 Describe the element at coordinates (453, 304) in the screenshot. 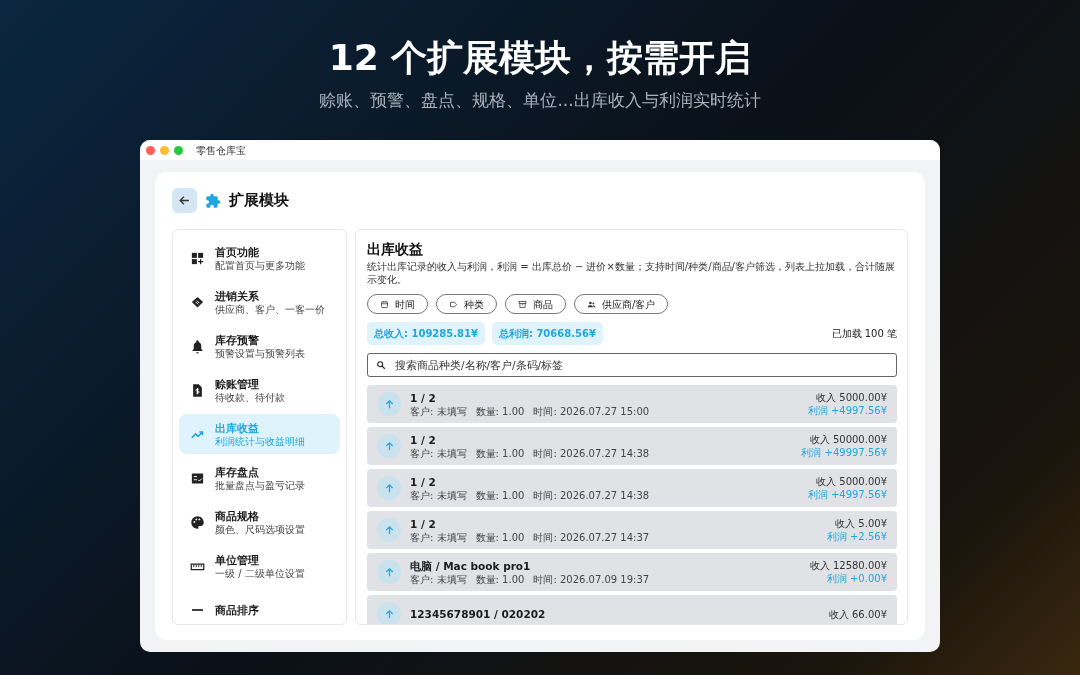

I see `tag-icon` at that location.